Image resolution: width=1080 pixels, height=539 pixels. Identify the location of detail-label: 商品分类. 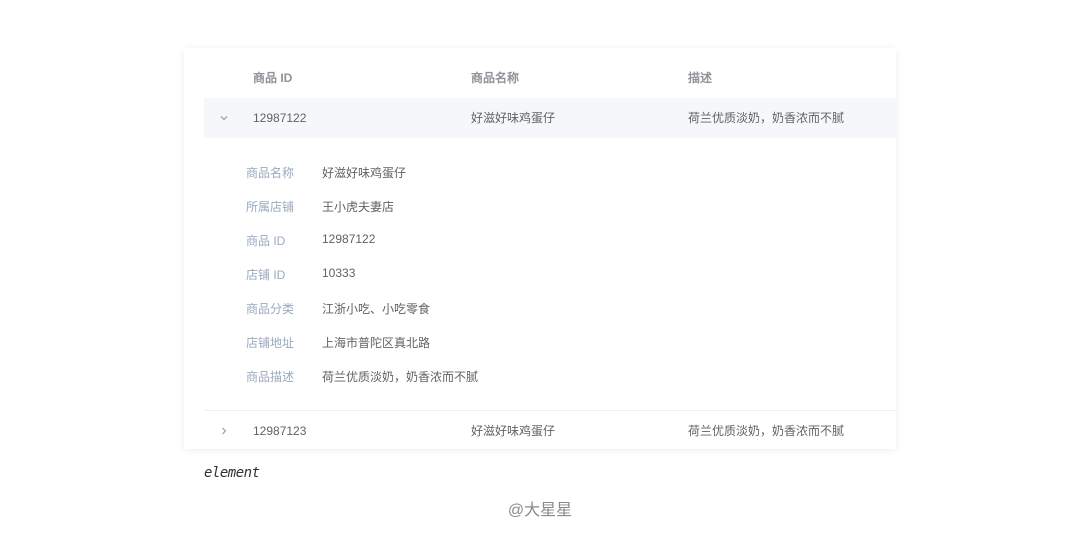
(270, 309).